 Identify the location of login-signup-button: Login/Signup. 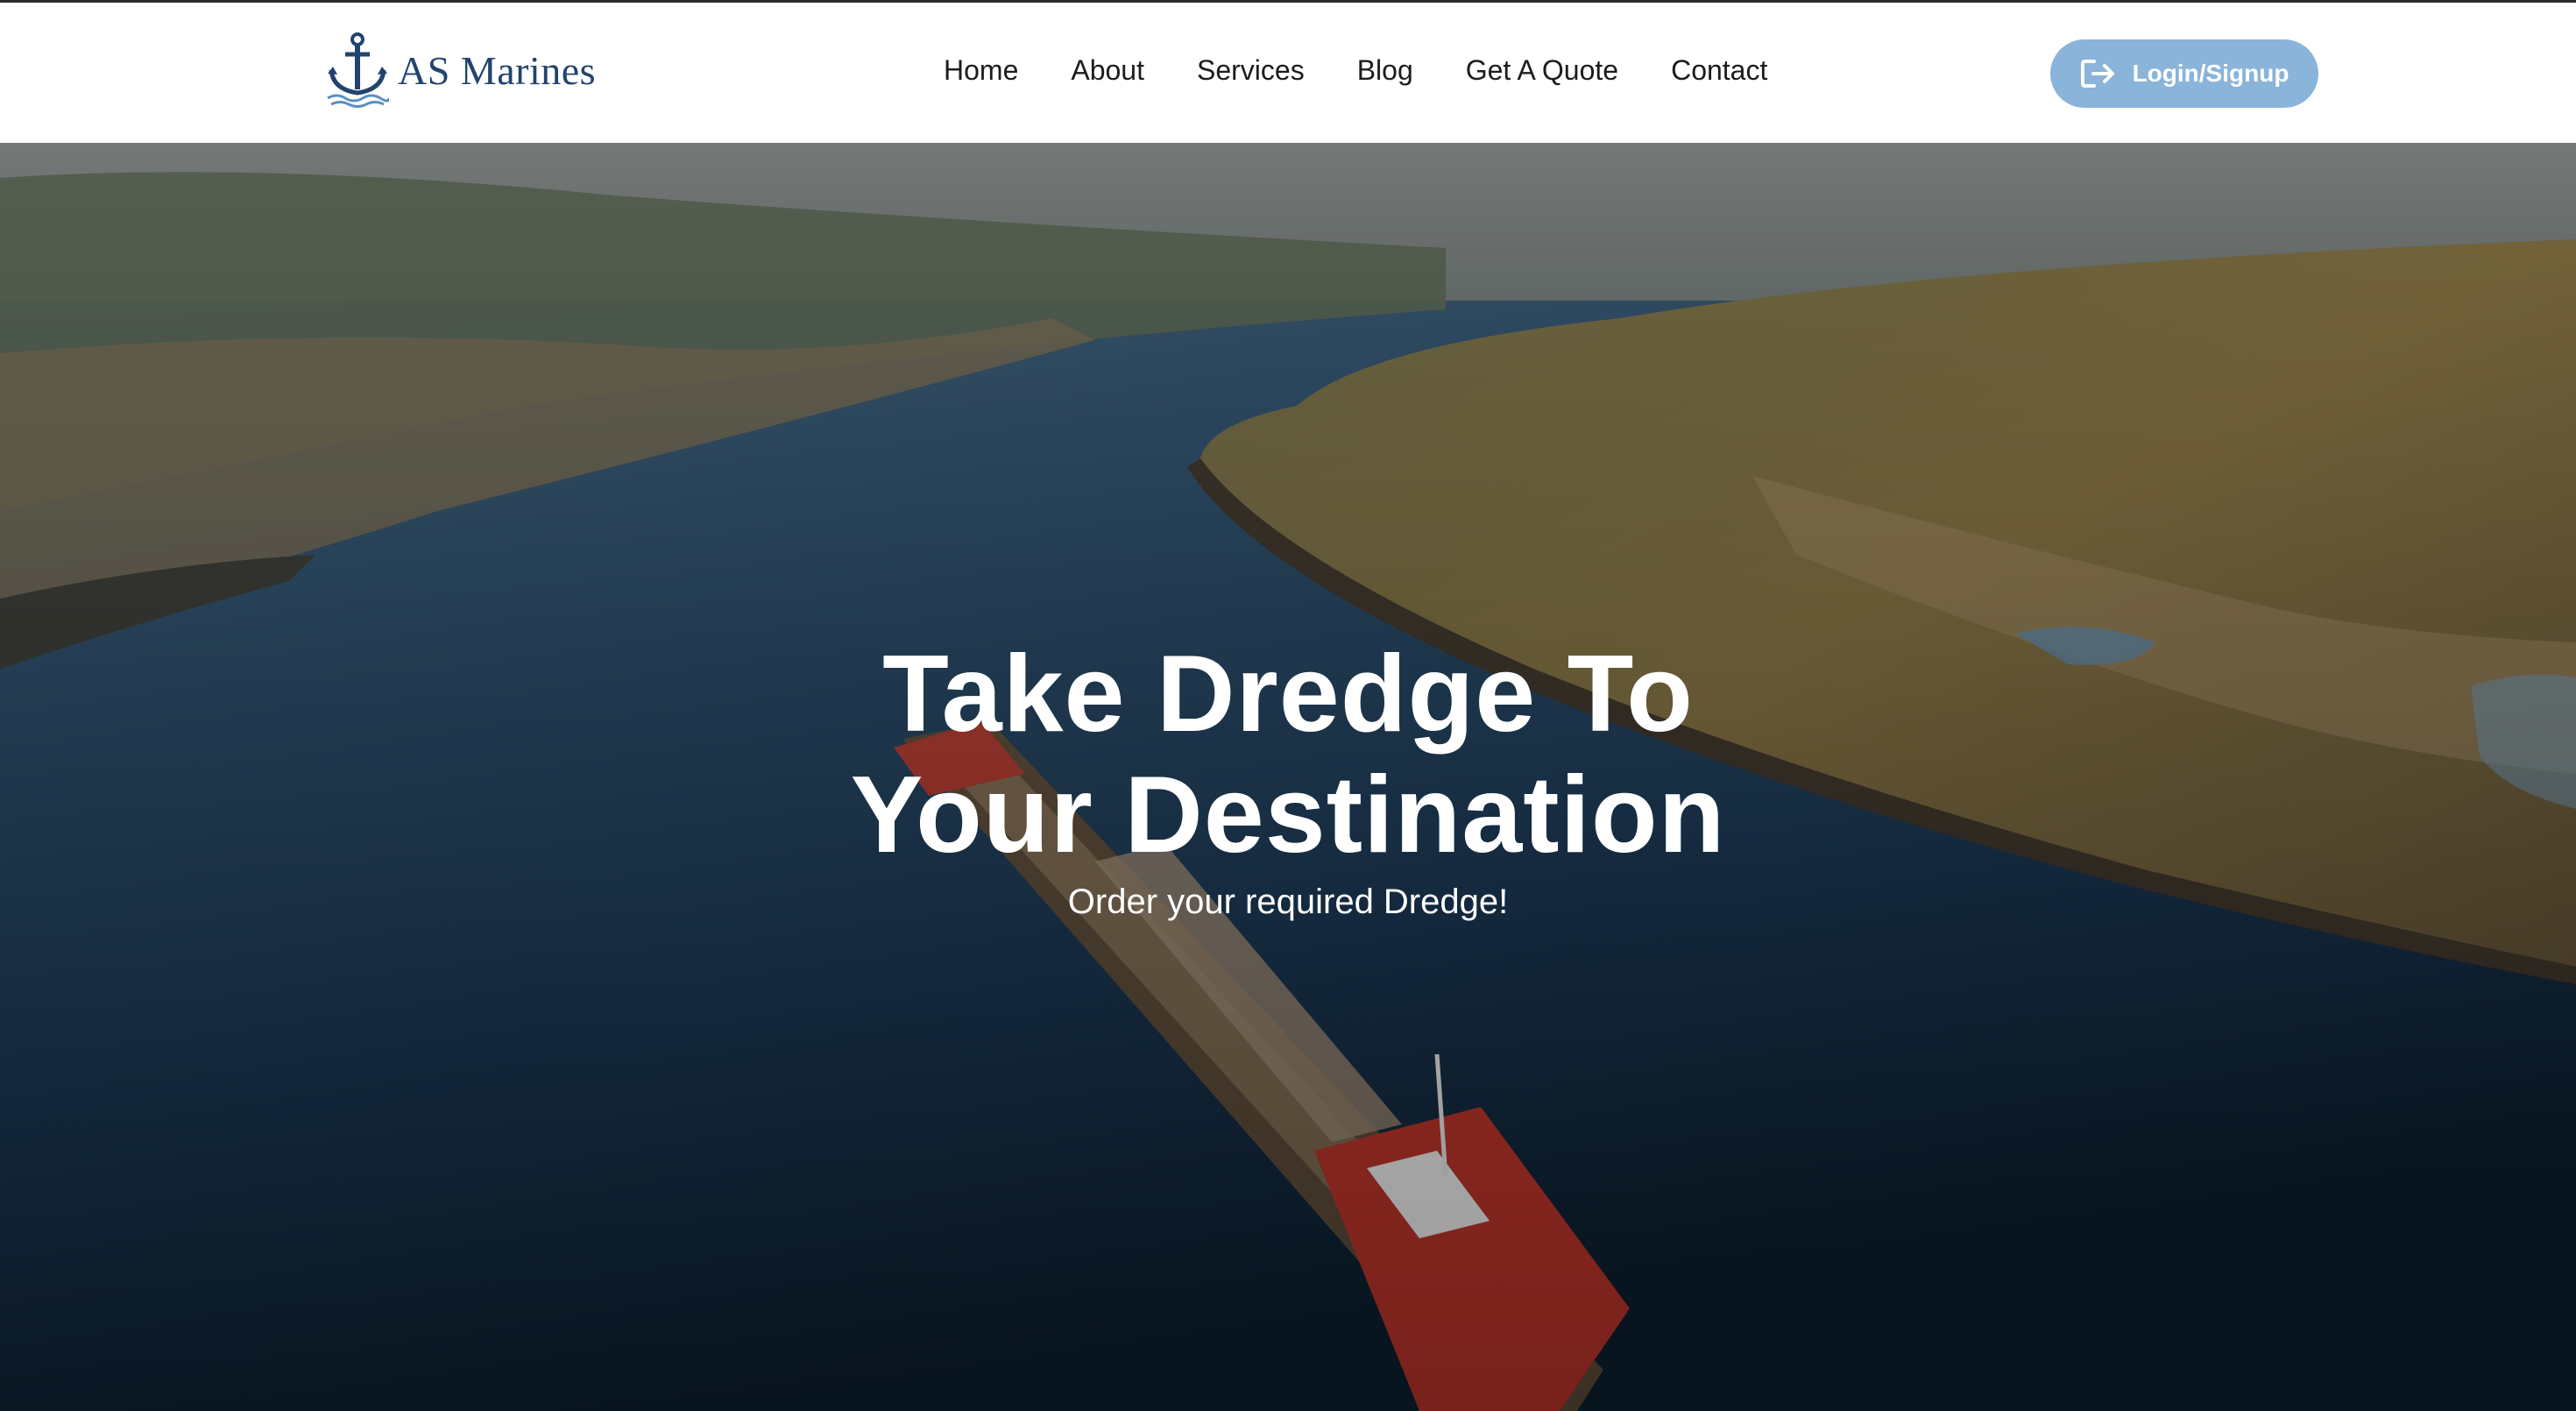
(2184, 73).